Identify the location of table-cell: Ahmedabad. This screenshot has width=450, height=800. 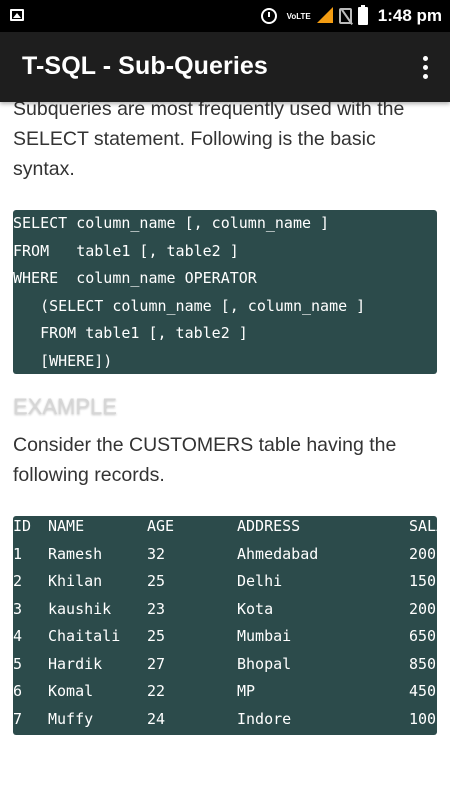
(278, 553).